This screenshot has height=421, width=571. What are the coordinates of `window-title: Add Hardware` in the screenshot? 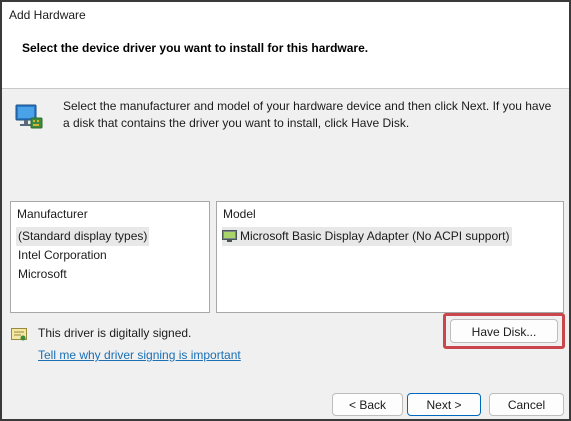 It's located at (47, 15).